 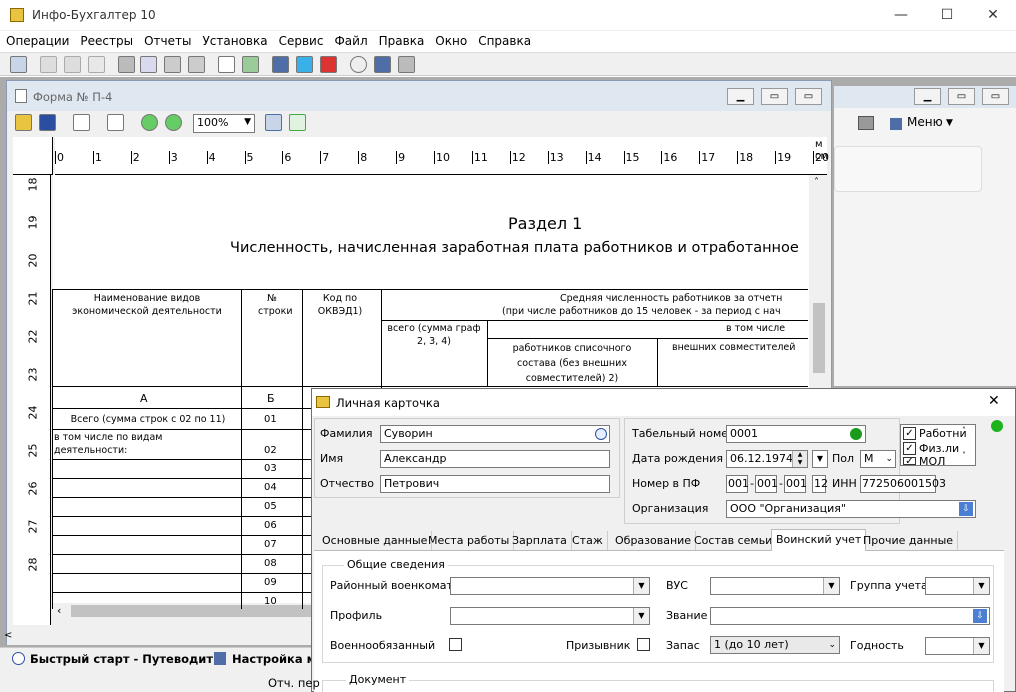 I want to click on bg-print-icon, so click(x=866, y=123).